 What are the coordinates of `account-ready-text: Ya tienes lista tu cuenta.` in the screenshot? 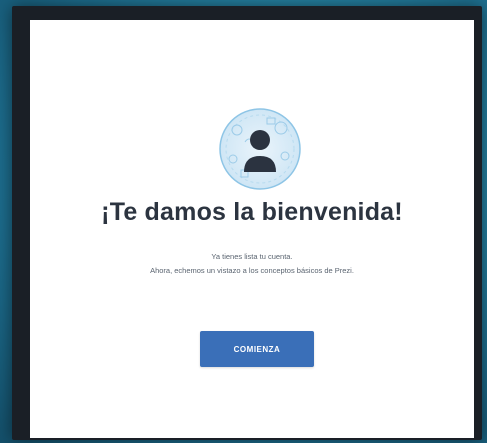 It's located at (252, 256).